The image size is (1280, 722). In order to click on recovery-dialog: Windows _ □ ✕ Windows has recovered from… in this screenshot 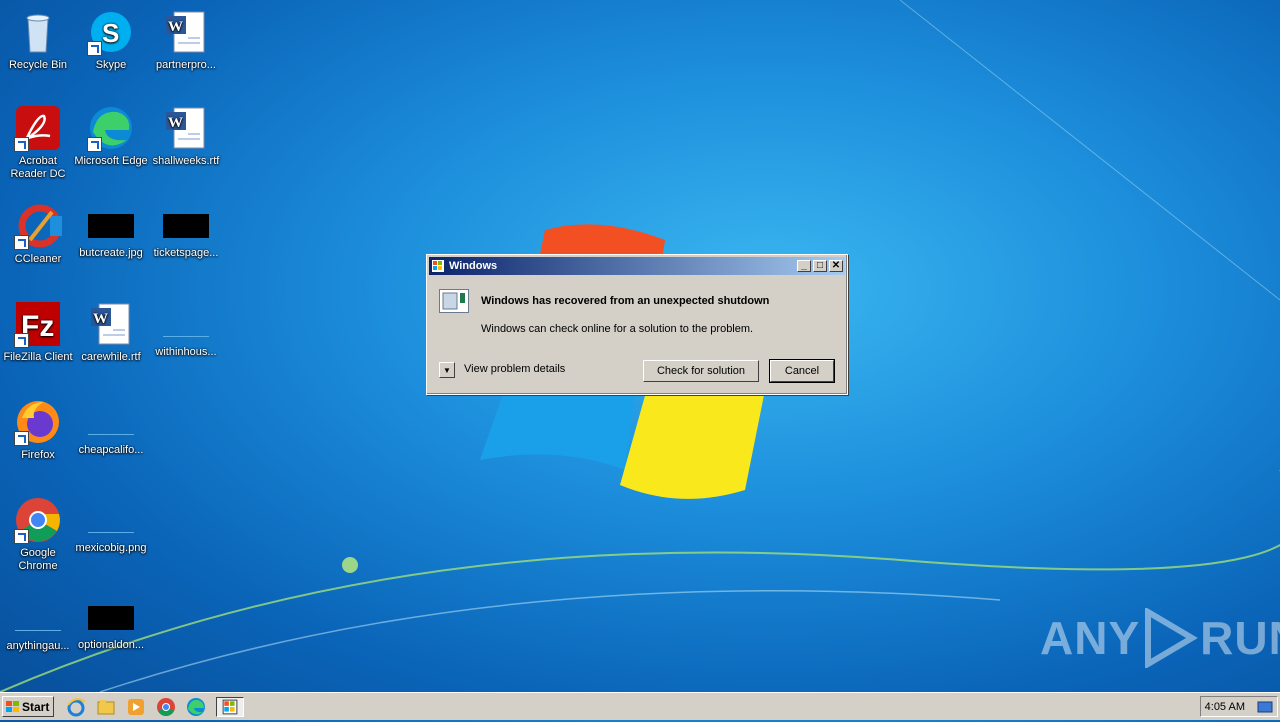, I will do `click(637, 324)`.